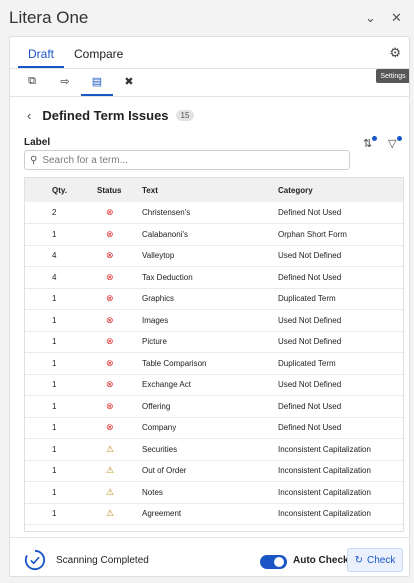 The height and width of the screenshot is (583, 414). What do you see at coordinates (60, 190) in the screenshot?
I see `header-qty: Qty.` at bounding box center [60, 190].